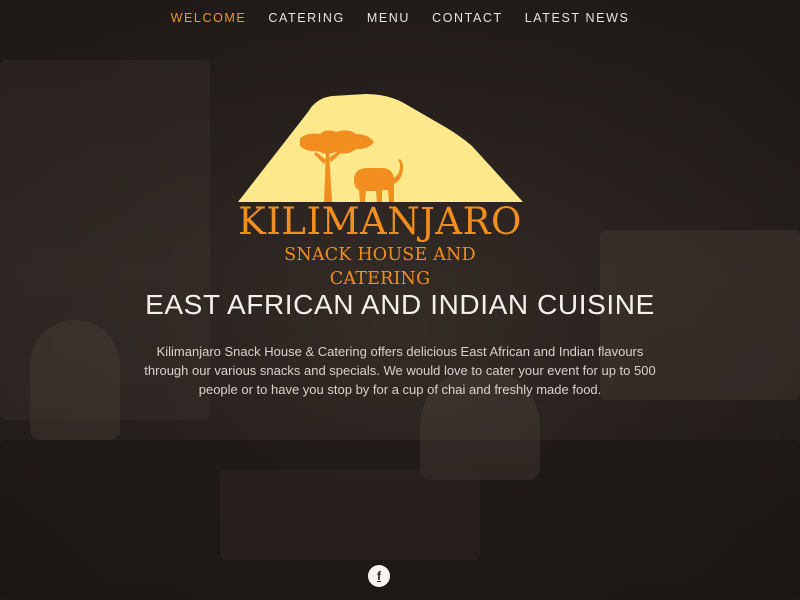 The height and width of the screenshot is (600, 800). I want to click on facebook-button: f, so click(379, 576).